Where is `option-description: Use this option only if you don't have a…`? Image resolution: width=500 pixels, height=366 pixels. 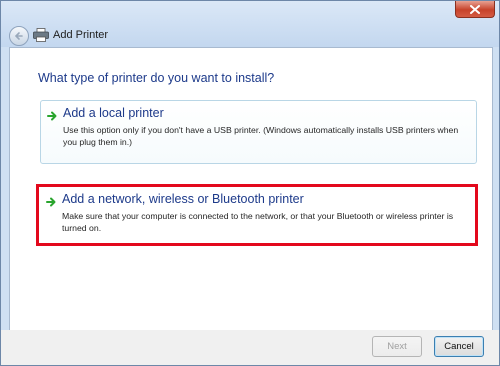 option-description: Use this option only if you don't have a… is located at coordinates (261, 136).